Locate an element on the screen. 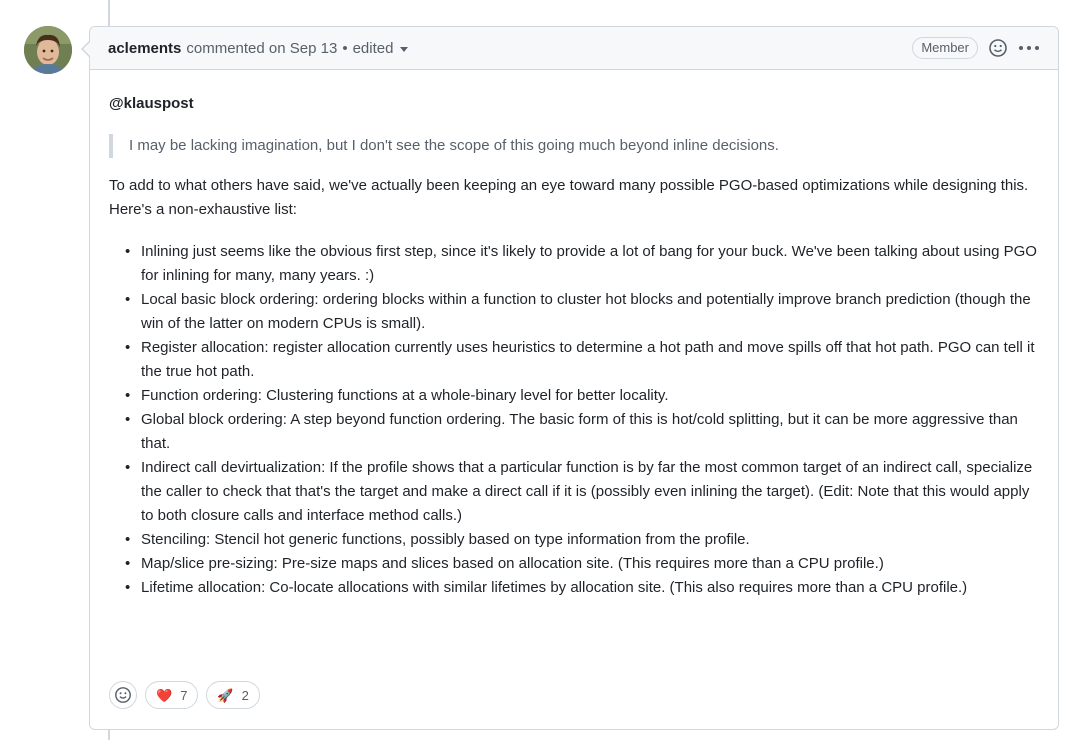 Image resolution: width=1080 pixels, height=740 pixels. member-badge: Member is located at coordinates (945, 48).